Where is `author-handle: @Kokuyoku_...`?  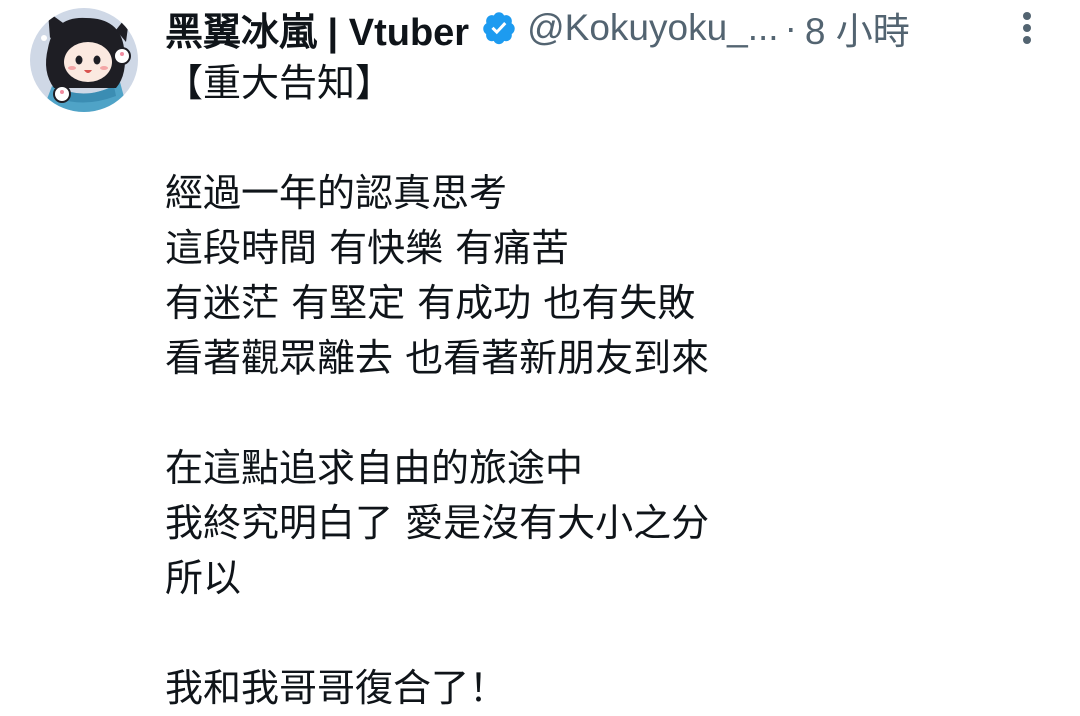 author-handle: @Kokuyoku_... is located at coordinates (652, 28).